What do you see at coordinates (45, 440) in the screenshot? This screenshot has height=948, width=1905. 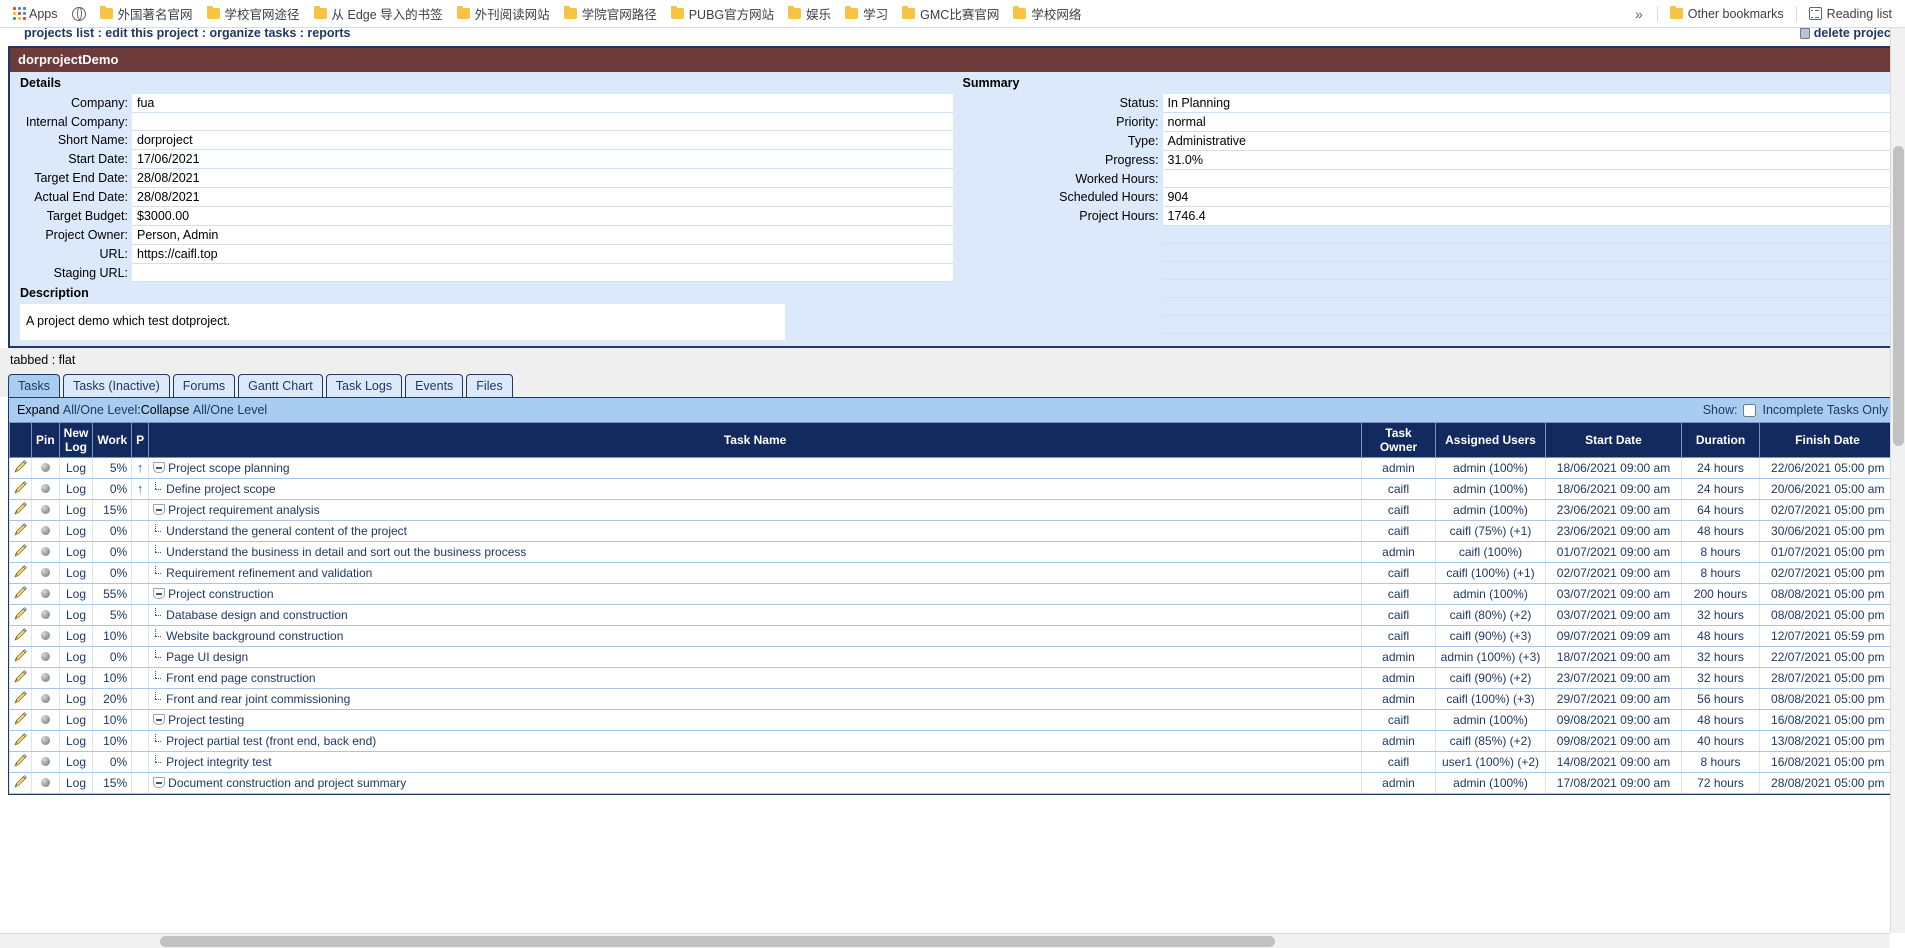 I see `th-pin: Pin` at bounding box center [45, 440].